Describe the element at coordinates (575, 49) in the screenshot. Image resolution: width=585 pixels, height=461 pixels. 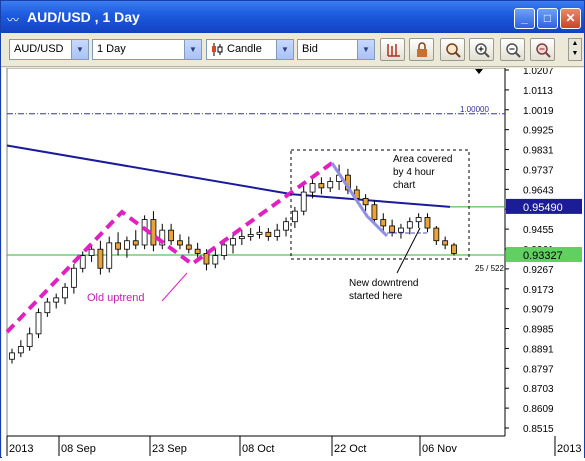
I see `toolbar-scroll-button: ▲ ▼` at that location.